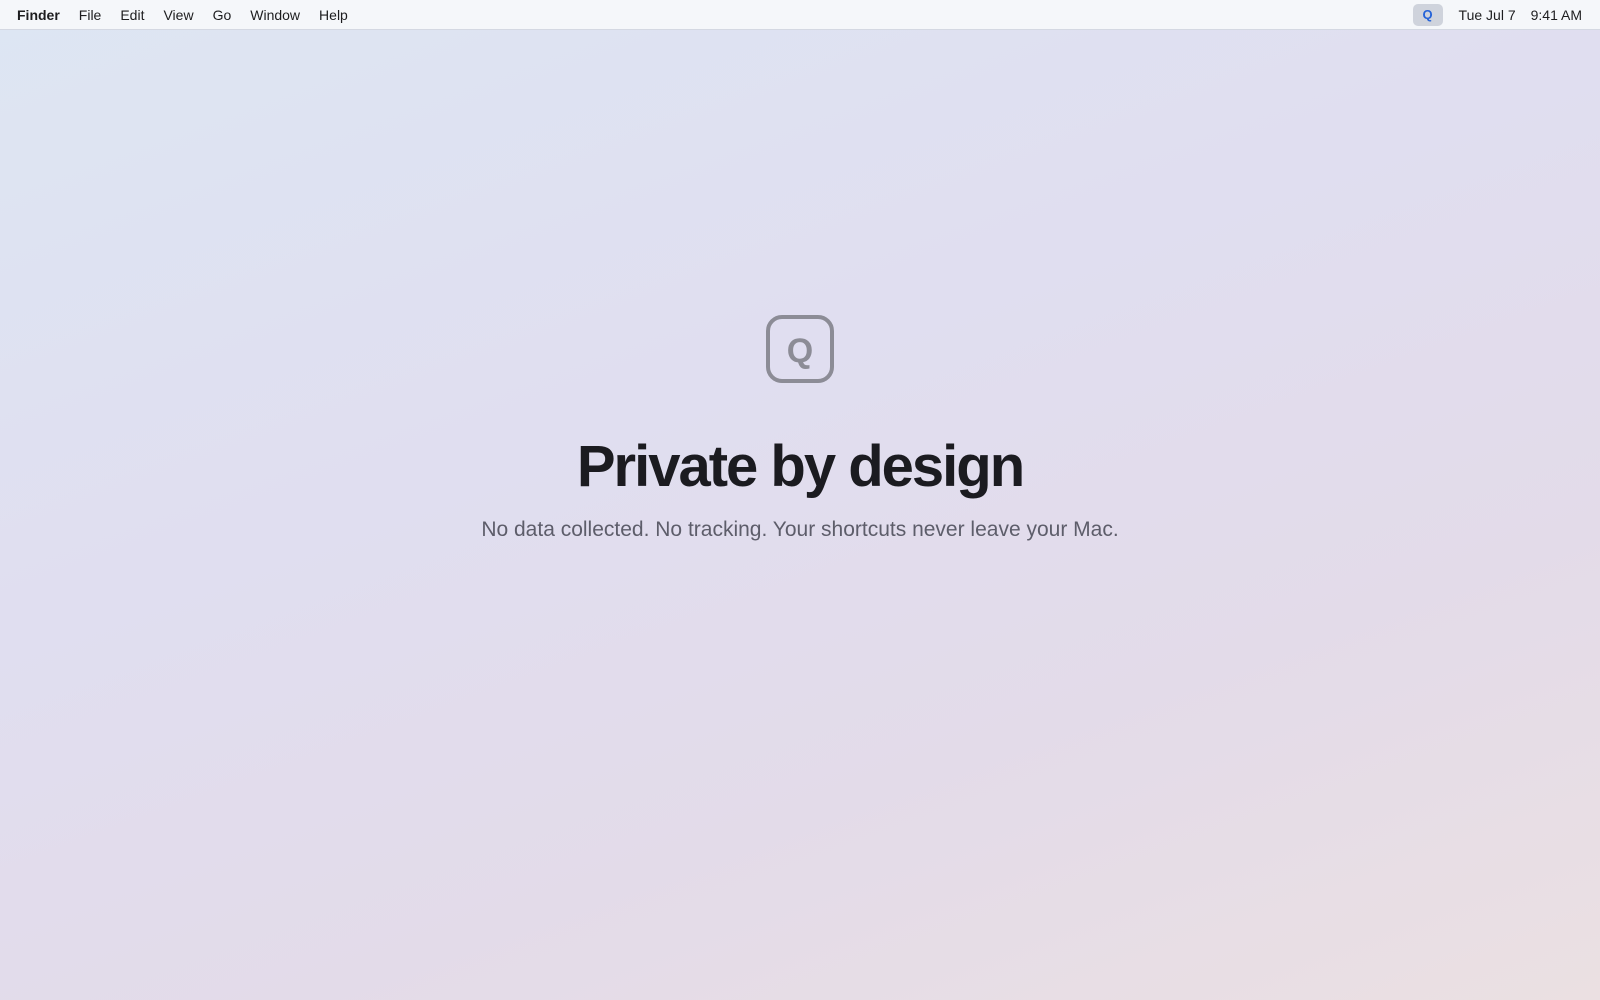 This screenshot has width=1600, height=1000. Describe the element at coordinates (132, 15) in the screenshot. I see `menu-edit: Edit` at that location.